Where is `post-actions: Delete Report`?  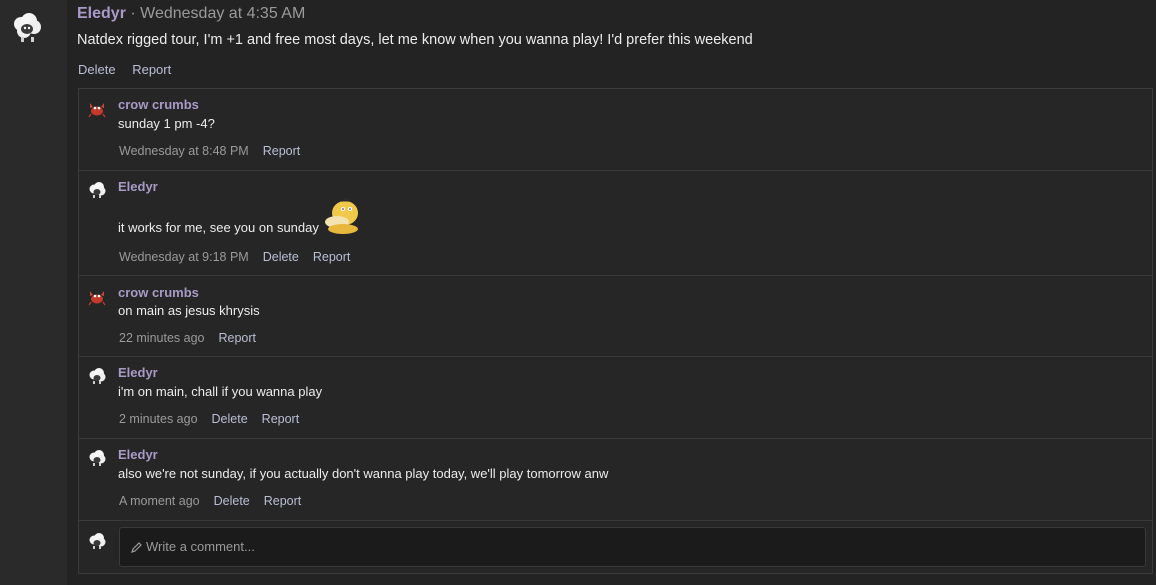 post-actions: Delete Report is located at coordinates (131, 69).